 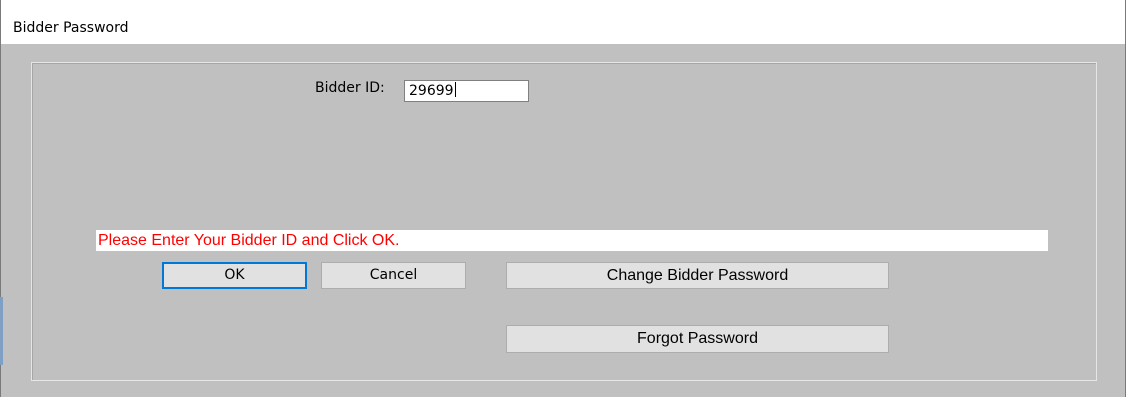 What do you see at coordinates (71, 28) in the screenshot?
I see `window-title: Bidder Password` at bounding box center [71, 28].